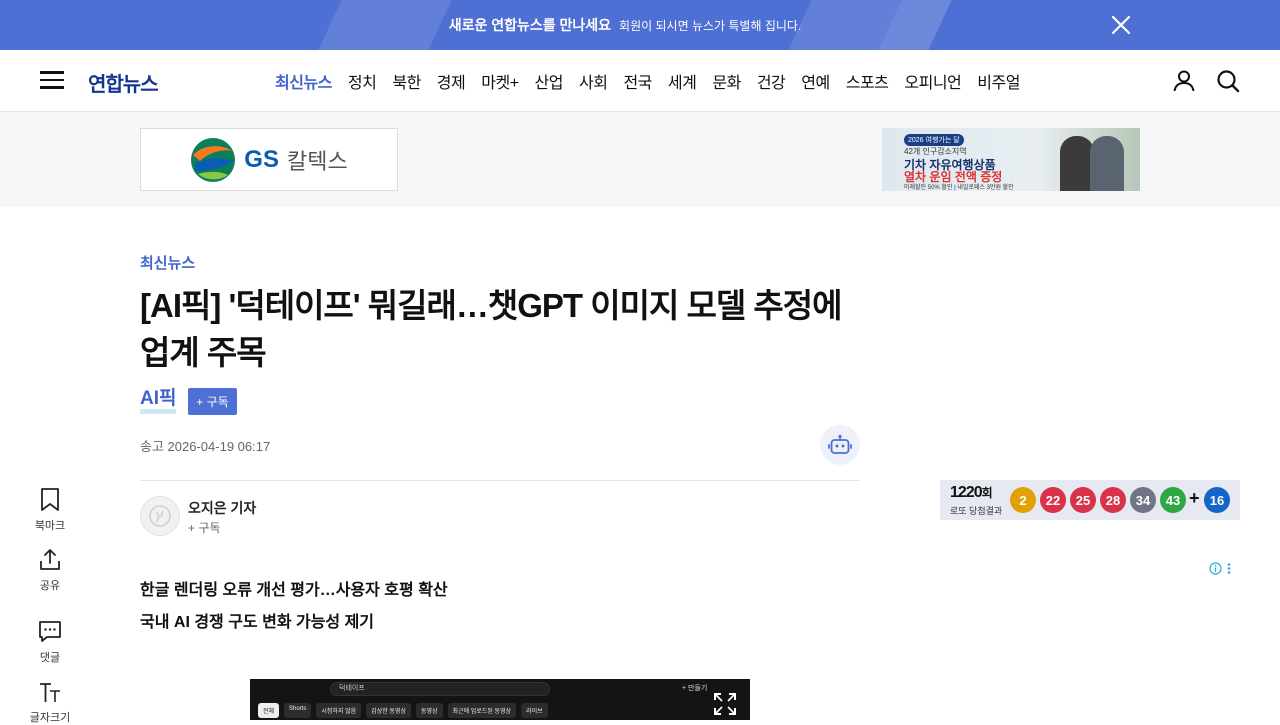 The image size is (1280, 725). Describe the element at coordinates (52, 81) in the screenshot. I see `menu-icon` at that location.